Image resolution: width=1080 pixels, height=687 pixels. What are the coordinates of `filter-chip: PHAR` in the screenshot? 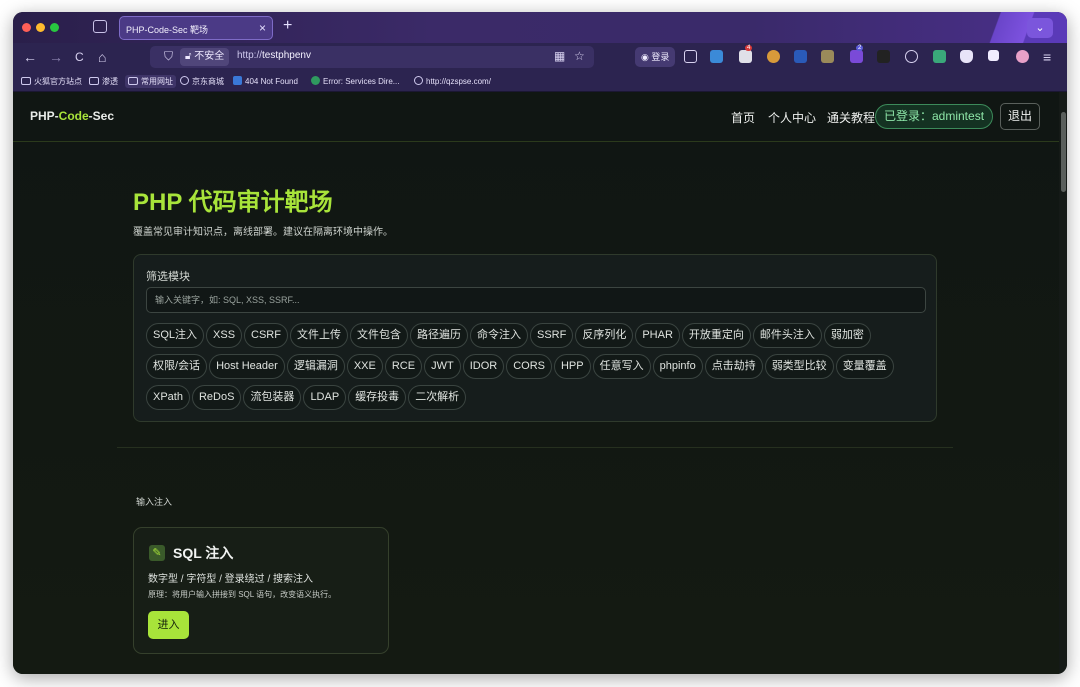 It's located at (657, 335).